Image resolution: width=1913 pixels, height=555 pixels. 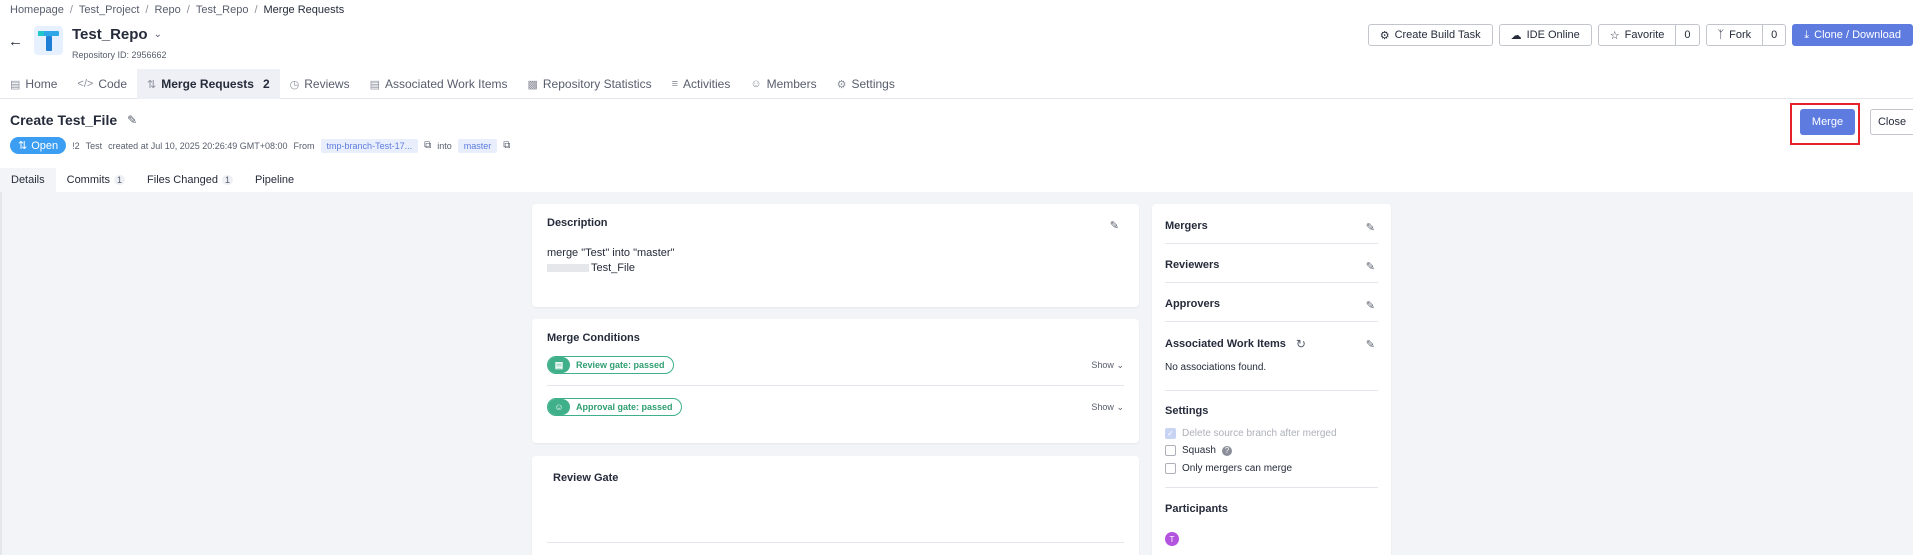 I want to click on review-gate-label: Review gate: passed, so click(x=620, y=365).